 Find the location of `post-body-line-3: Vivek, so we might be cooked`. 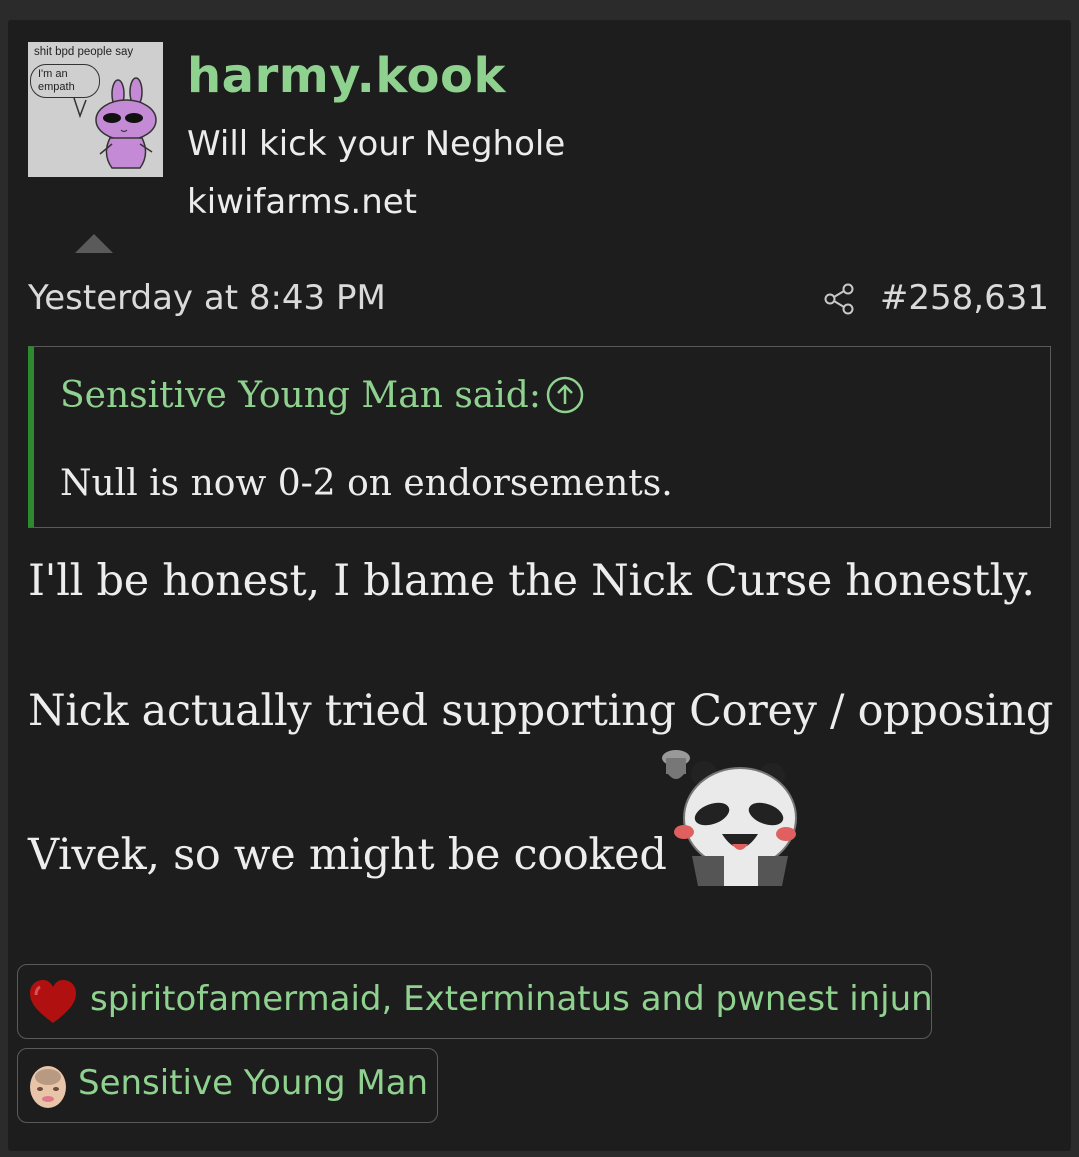

post-body-line-3: Vivek, so we might be cooked is located at coordinates (347, 855).